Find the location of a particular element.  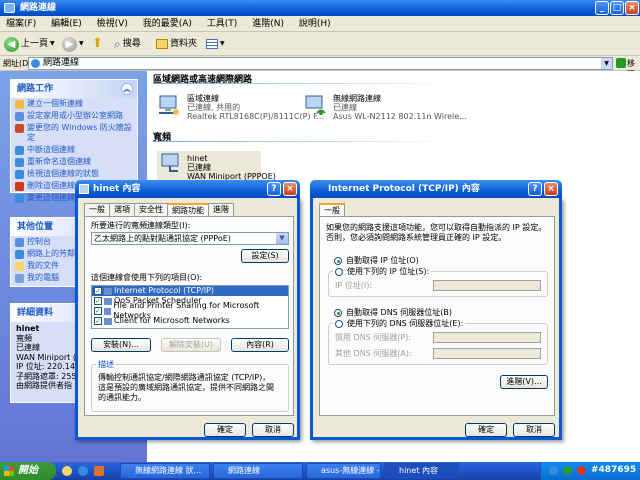

taskbar-item-hinet-properties: hinet 內容 is located at coordinates (421, 471).